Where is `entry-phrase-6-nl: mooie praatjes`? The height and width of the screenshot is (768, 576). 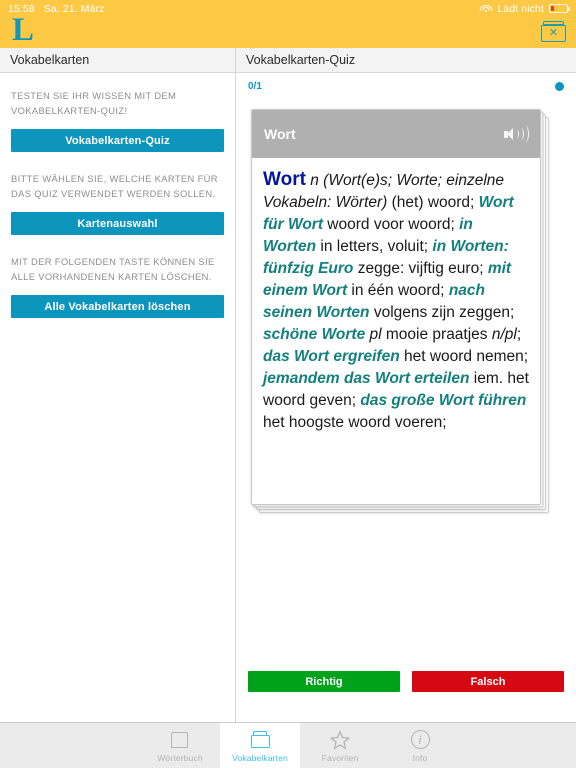 entry-phrase-6-nl: mooie praatjes is located at coordinates (436, 334).